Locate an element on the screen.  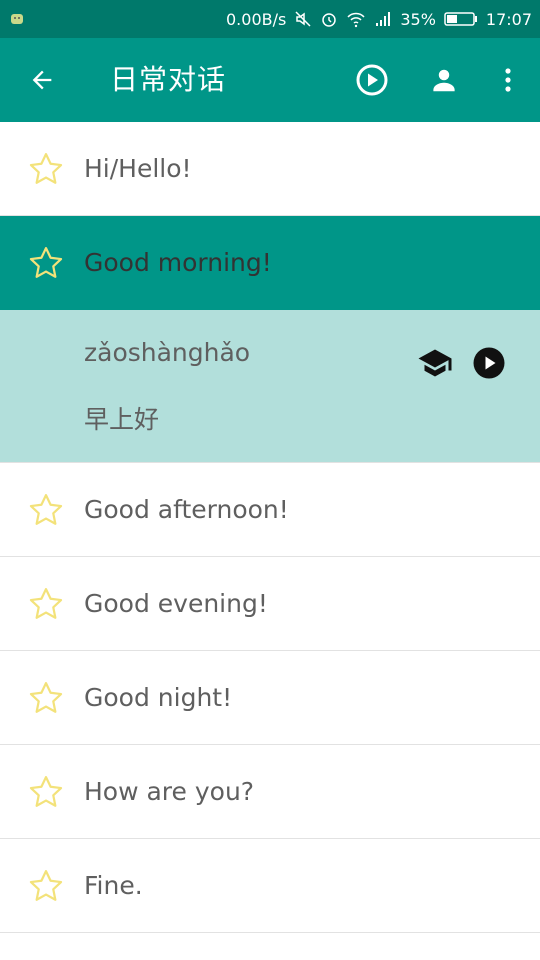
play-phrase-button is located at coordinates (489, 363).